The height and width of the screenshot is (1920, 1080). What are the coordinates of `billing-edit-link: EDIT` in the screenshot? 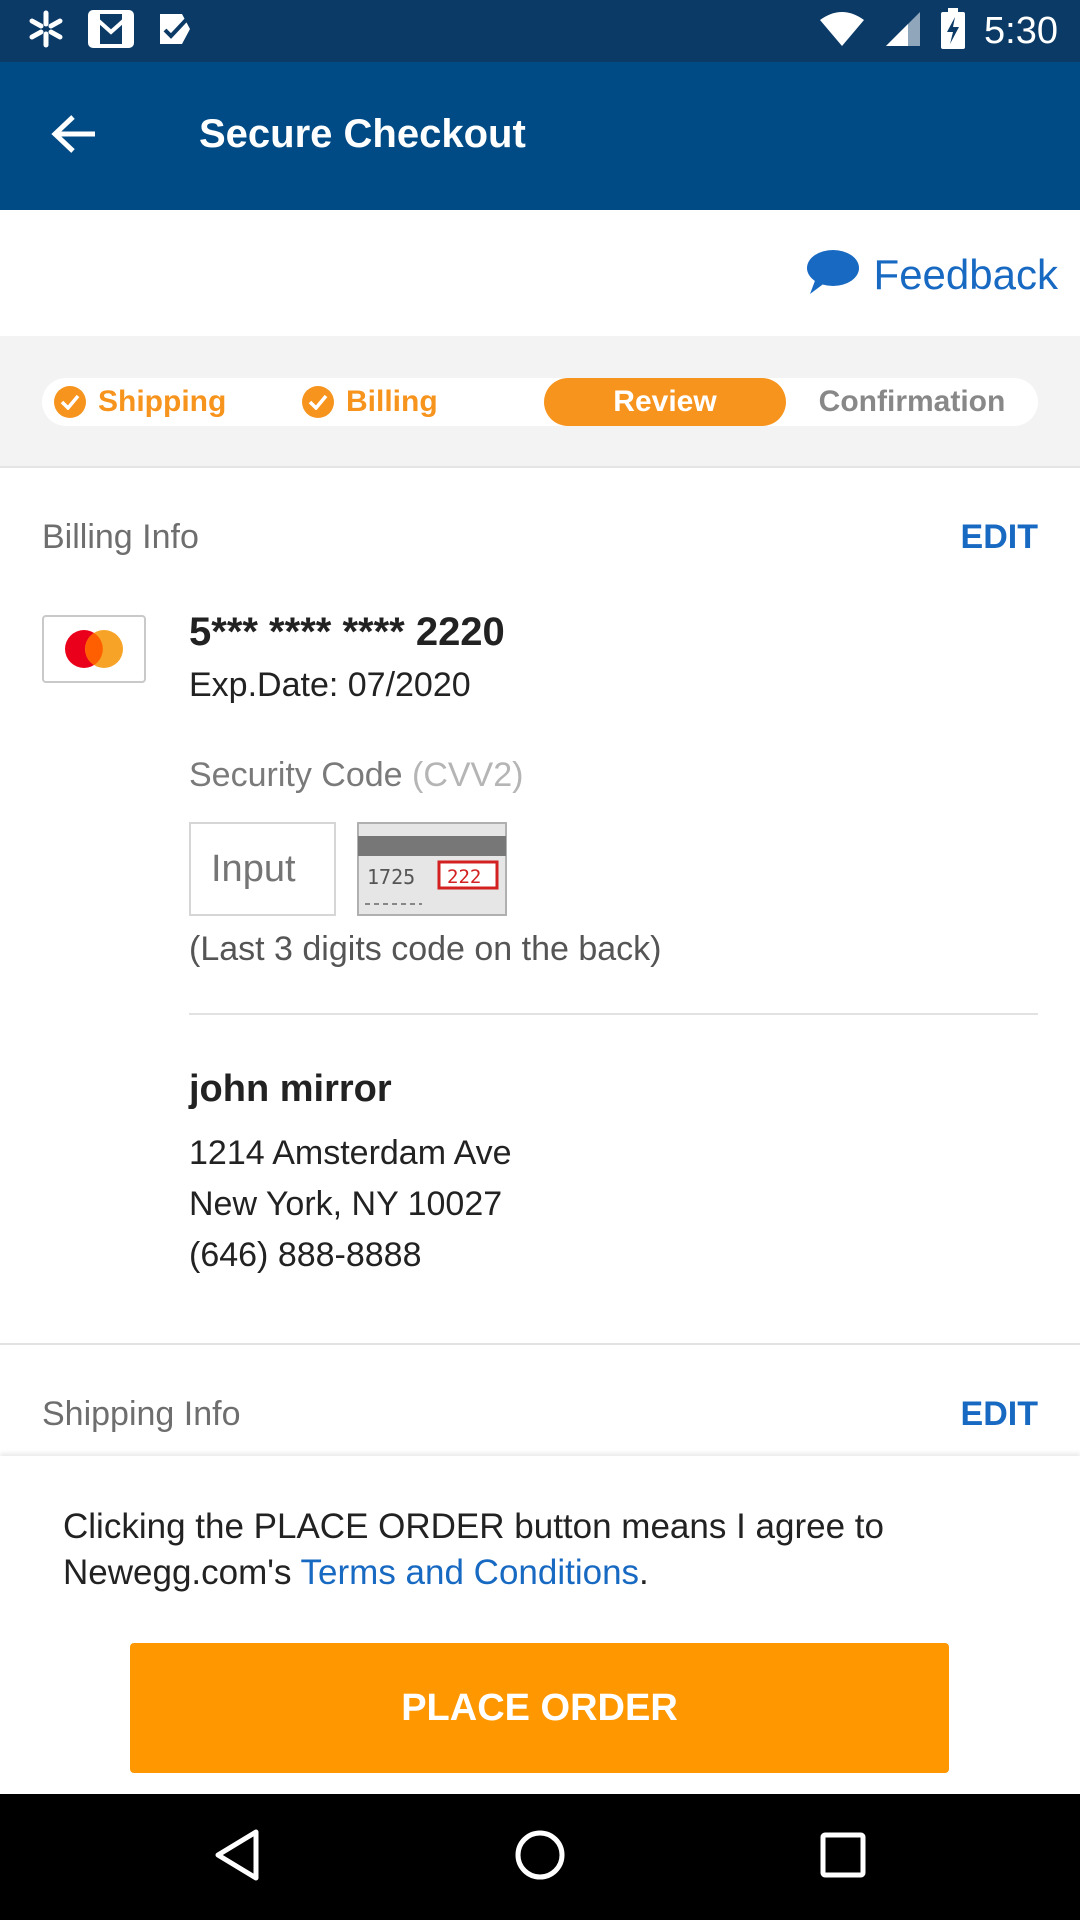 It's located at (999, 537).